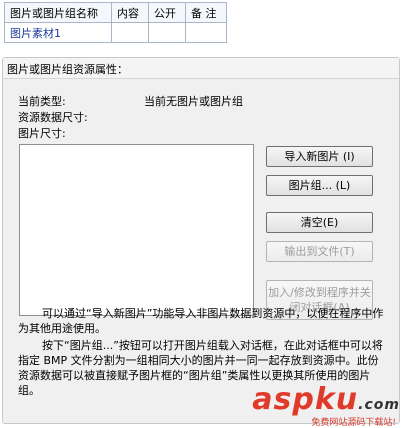 This screenshot has height=428, width=404. I want to click on watermark-logo: aspku.com 免费网站源码下载站!, so click(314, 405).